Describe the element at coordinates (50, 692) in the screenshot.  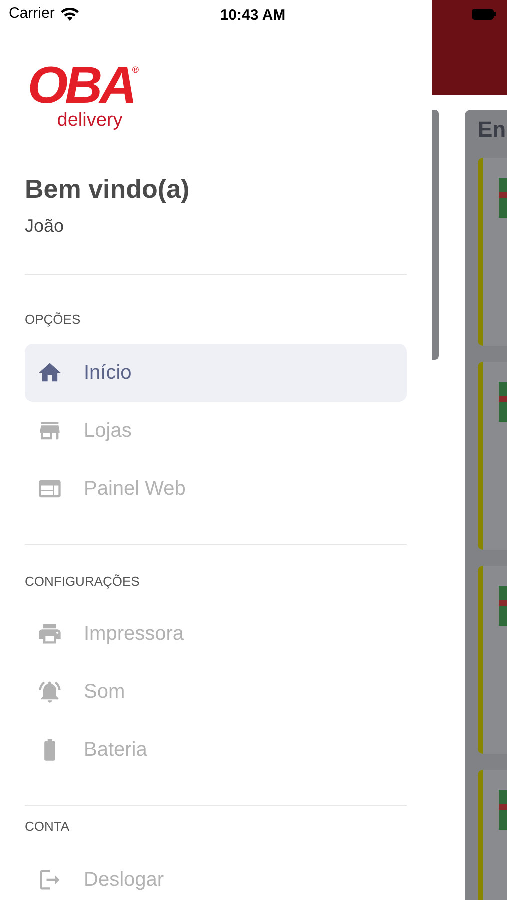
I see `bell-icon` at that location.